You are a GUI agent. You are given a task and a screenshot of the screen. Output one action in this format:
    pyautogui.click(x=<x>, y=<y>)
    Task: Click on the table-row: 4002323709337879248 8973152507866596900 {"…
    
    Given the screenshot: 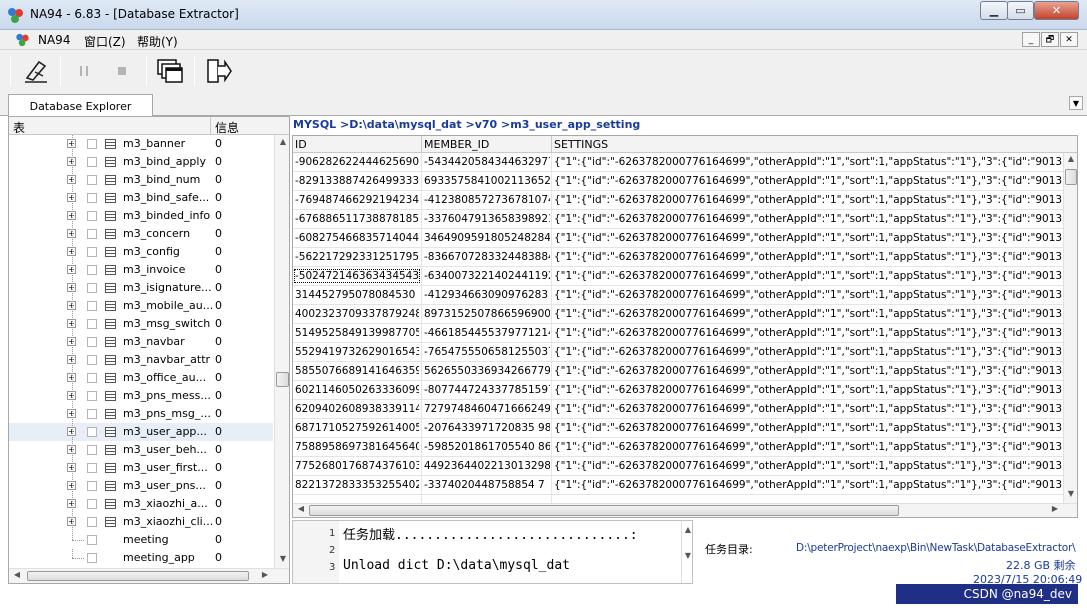 What is the action you would take?
    pyautogui.click(x=678, y=314)
    